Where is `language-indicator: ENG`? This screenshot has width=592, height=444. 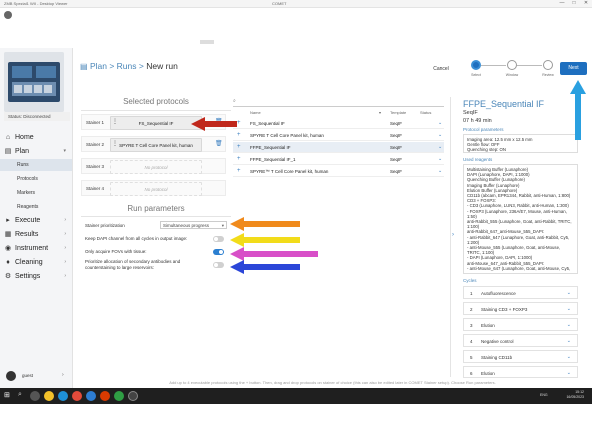
language-indicator: ENG is located at coordinates (544, 395).